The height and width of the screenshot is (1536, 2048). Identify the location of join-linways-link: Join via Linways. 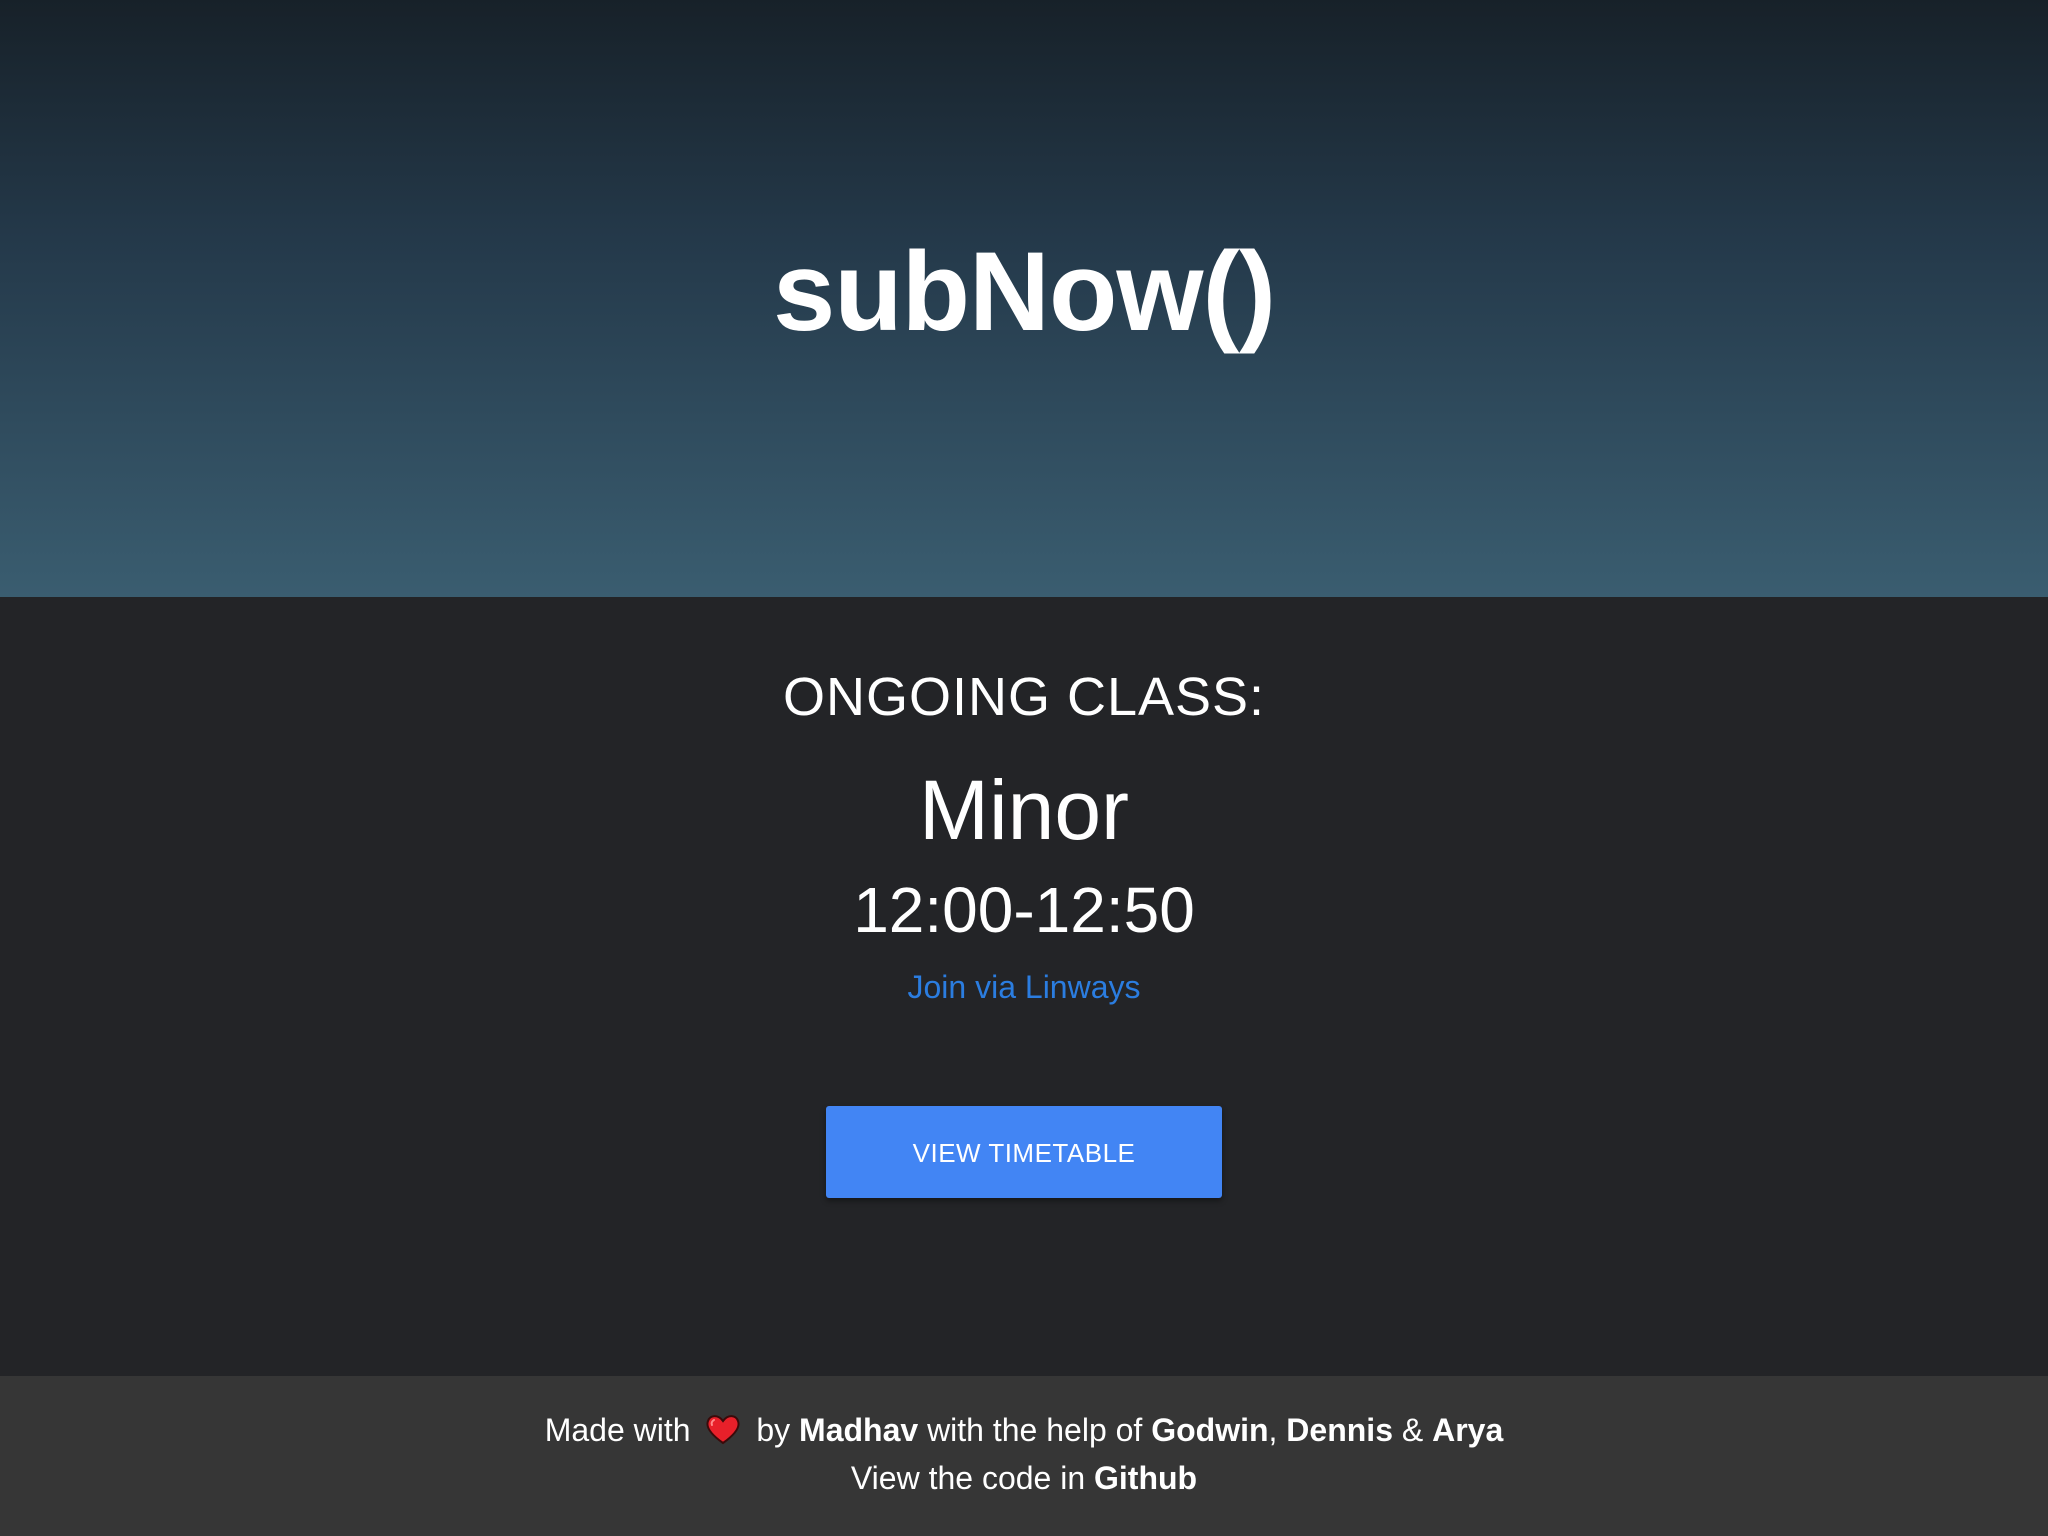
(1024, 987).